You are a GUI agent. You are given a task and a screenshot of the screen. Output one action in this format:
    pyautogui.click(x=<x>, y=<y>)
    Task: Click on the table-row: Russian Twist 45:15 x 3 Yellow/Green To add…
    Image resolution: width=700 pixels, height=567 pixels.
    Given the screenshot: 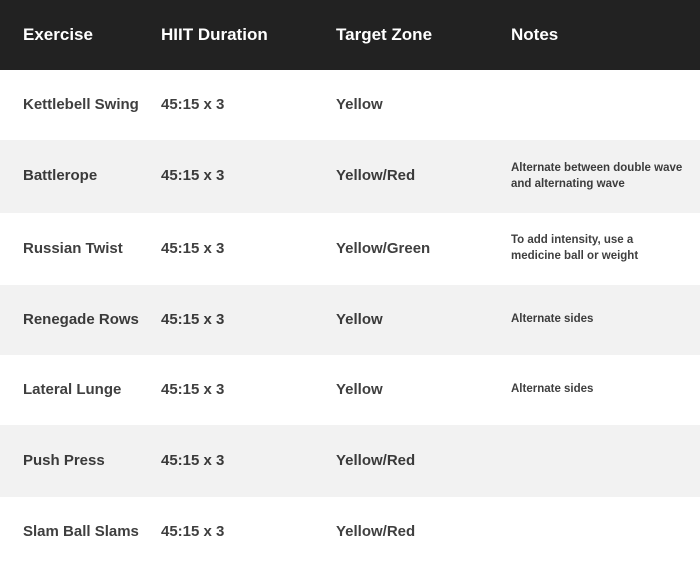 What is the action you would take?
    pyautogui.click(x=350, y=249)
    